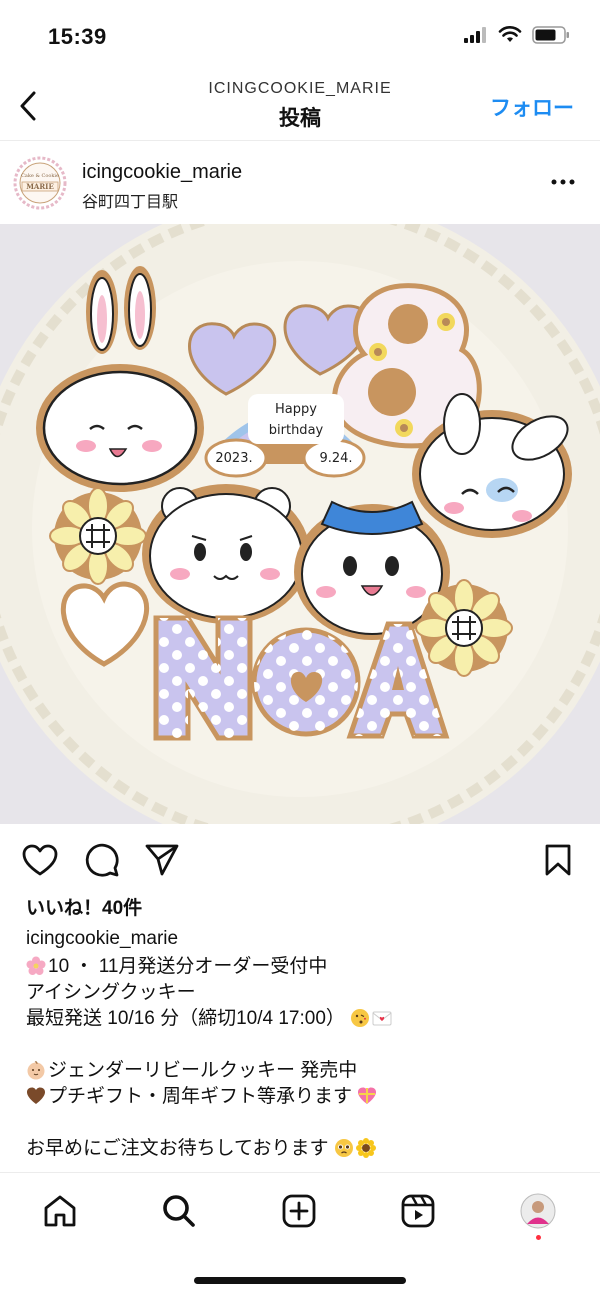 The image size is (600, 1299). I want to click on caption-line: 10 ・ 11月発送分オーダー受付中, so click(306, 967).